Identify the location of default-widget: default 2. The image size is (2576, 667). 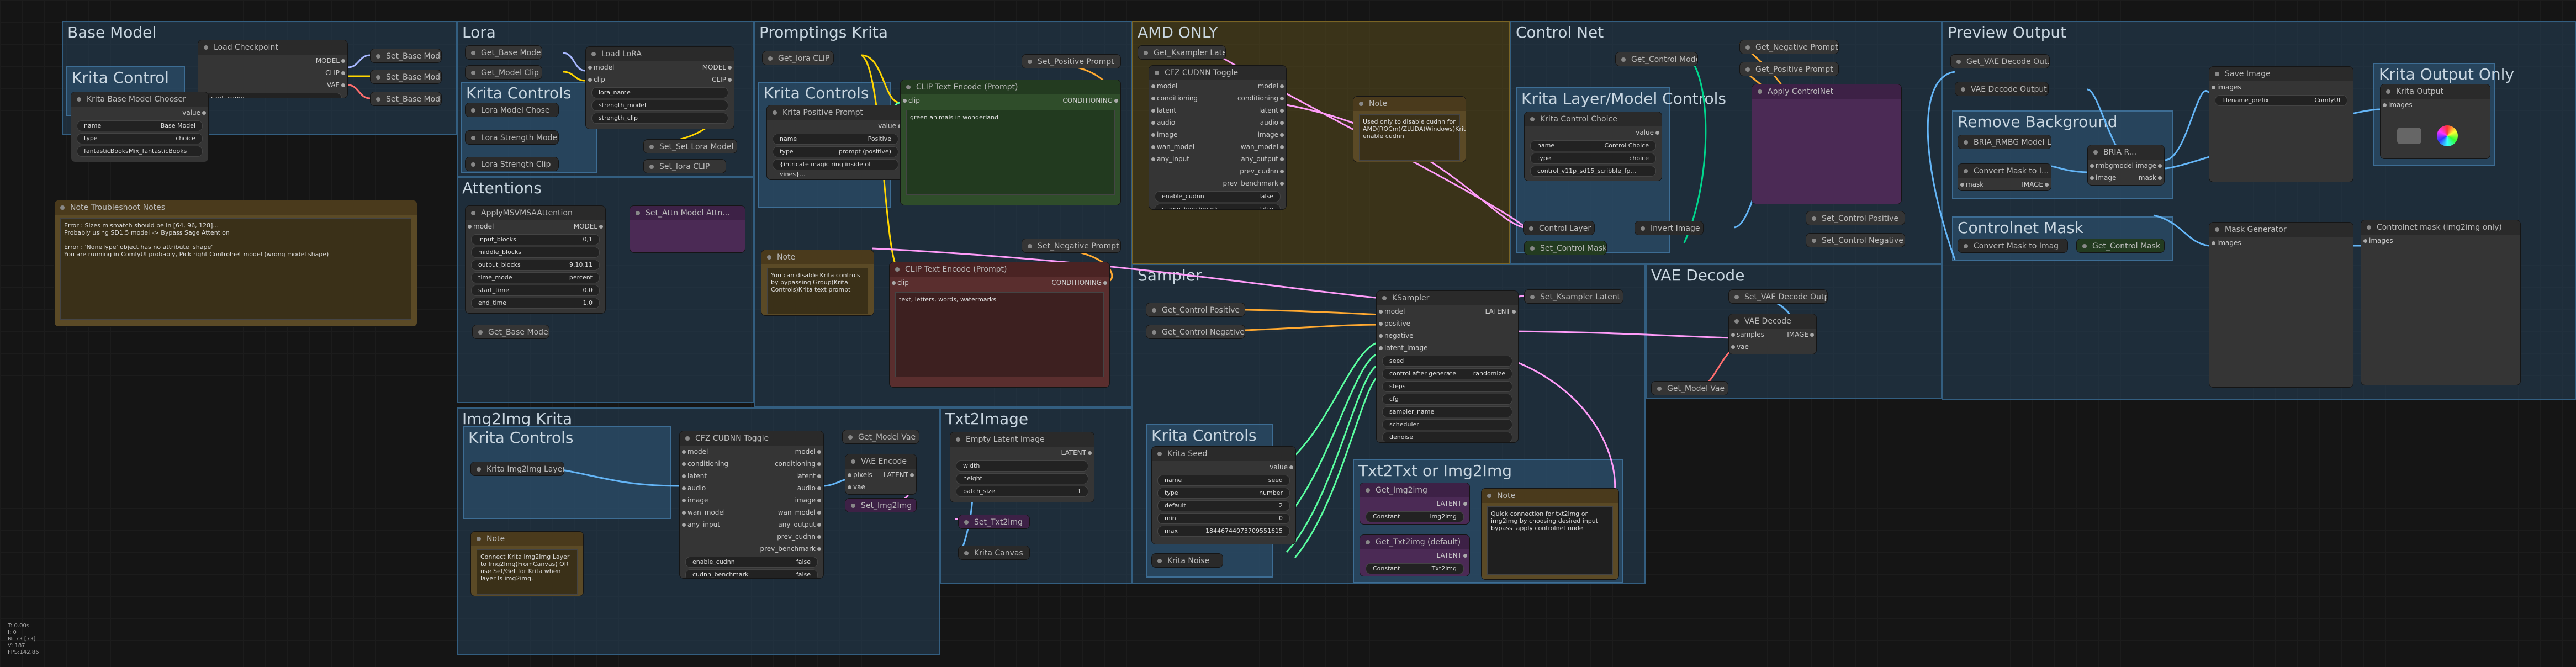
(1224, 505).